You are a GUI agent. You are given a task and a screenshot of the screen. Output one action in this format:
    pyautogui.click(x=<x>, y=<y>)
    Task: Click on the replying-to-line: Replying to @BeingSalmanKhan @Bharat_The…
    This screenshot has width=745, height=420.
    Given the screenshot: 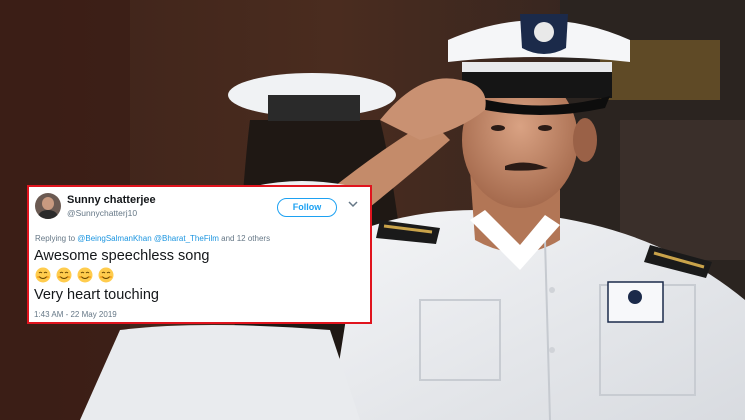 What is the action you would take?
    pyautogui.click(x=152, y=238)
    